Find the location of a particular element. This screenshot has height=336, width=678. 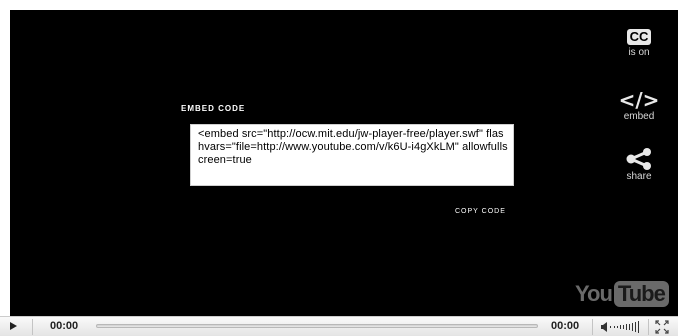

control-bar: 00:00 00:00 is located at coordinates (339, 326).